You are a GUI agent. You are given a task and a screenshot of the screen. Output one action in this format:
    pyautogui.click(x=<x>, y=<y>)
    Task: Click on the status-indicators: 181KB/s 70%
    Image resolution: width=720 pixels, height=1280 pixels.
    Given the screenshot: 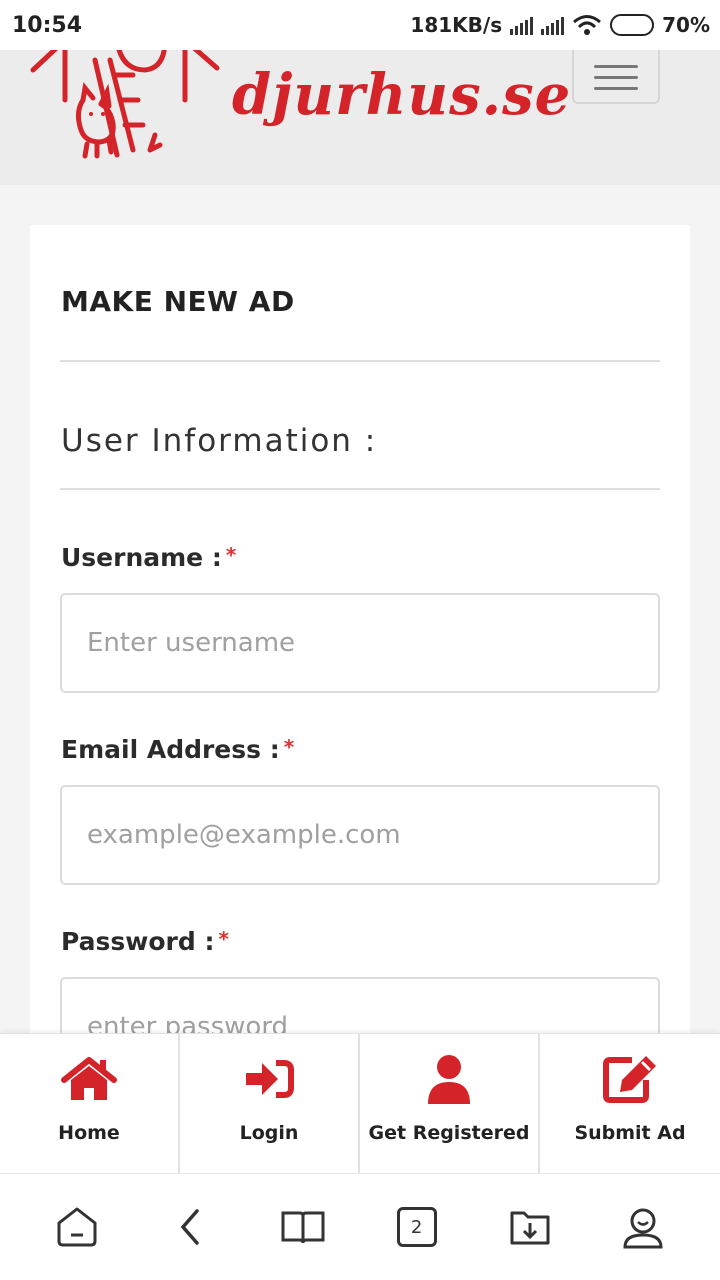 What is the action you would take?
    pyautogui.click(x=560, y=25)
    